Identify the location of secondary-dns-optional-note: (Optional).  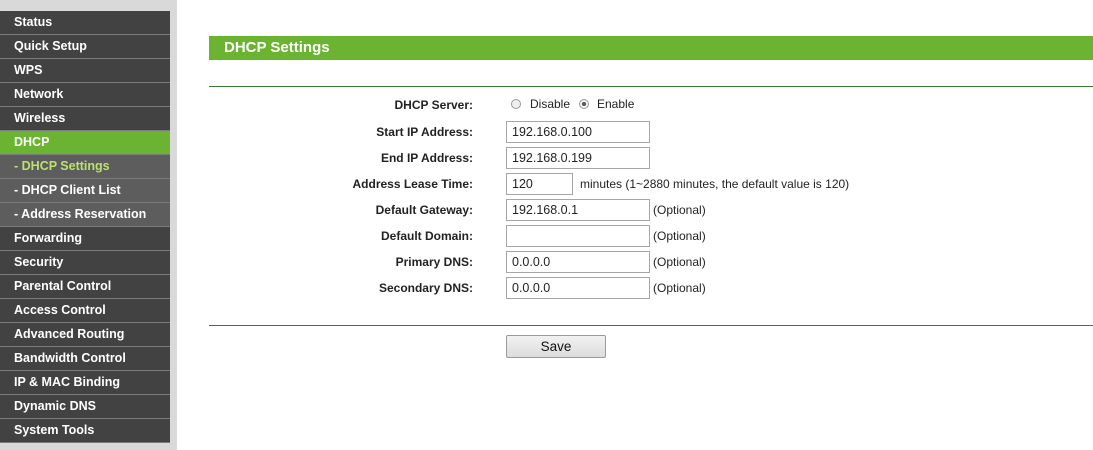
(679, 288).